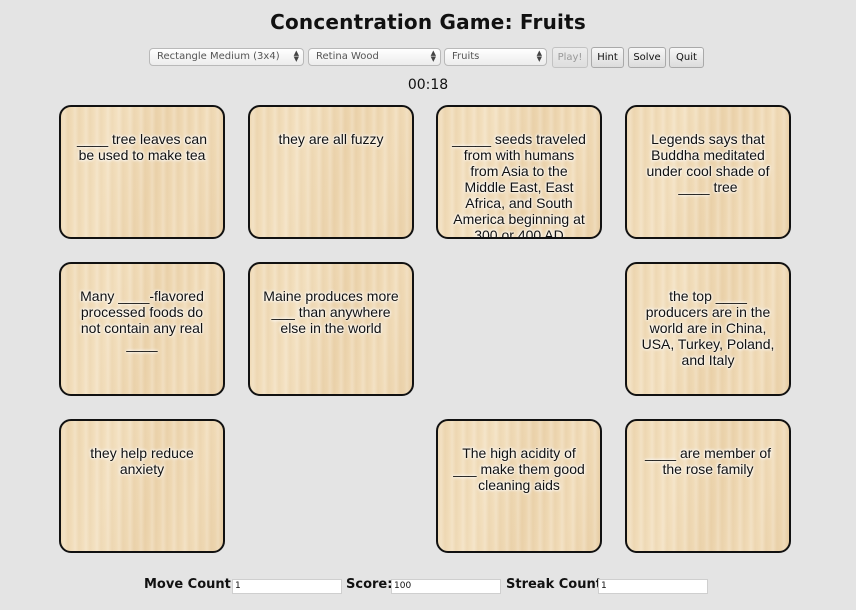 This screenshot has height=610, width=856. What do you see at coordinates (495, 57) in the screenshot?
I see `topic-select: Fruits ▲ ▼` at bounding box center [495, 57].